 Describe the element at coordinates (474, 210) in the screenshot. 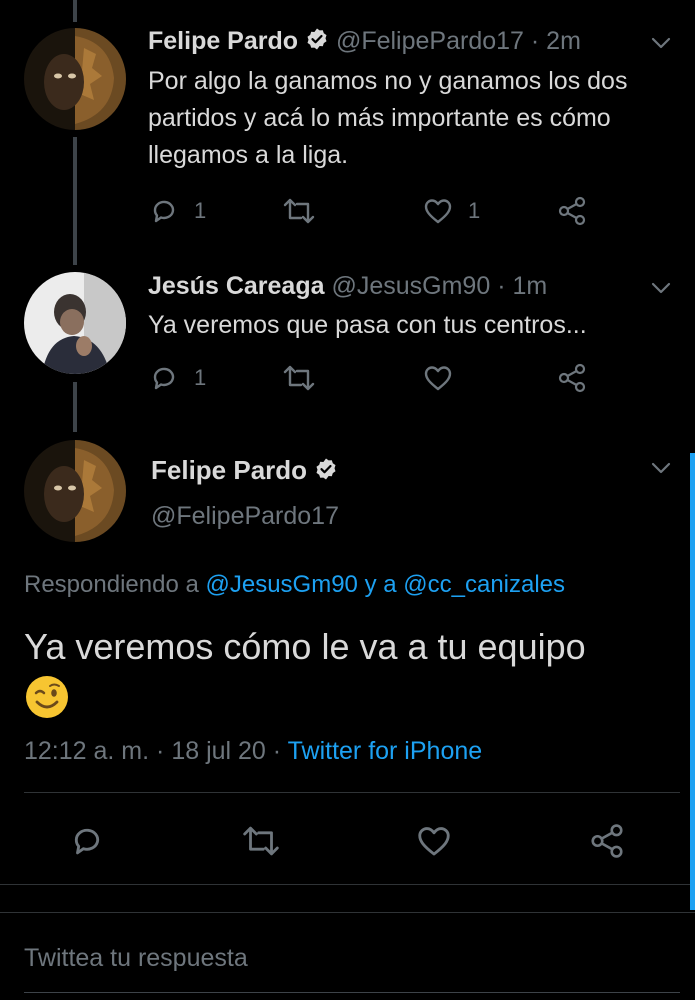

I see `like-count: 1` at that location.